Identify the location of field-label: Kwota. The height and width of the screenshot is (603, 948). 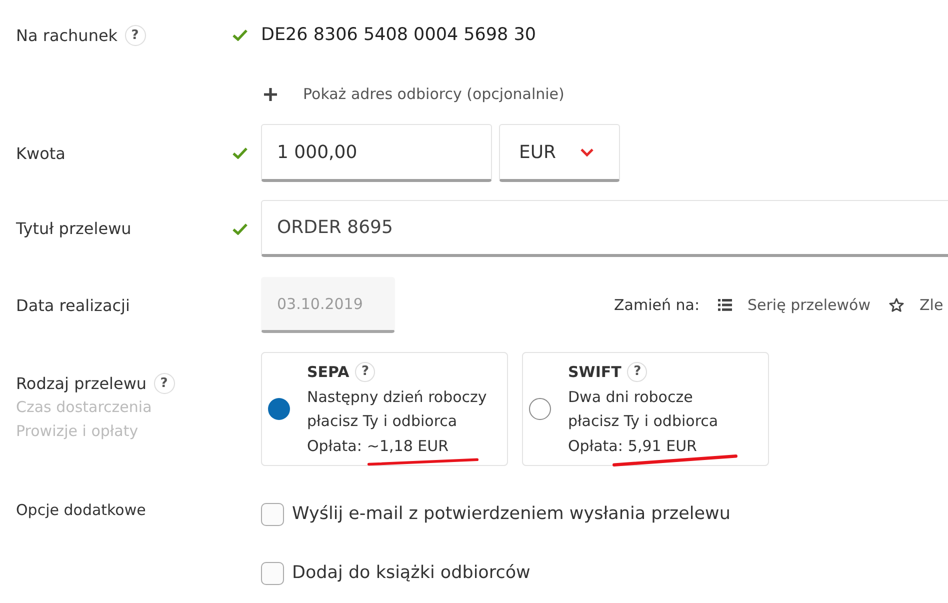
(41, 153).